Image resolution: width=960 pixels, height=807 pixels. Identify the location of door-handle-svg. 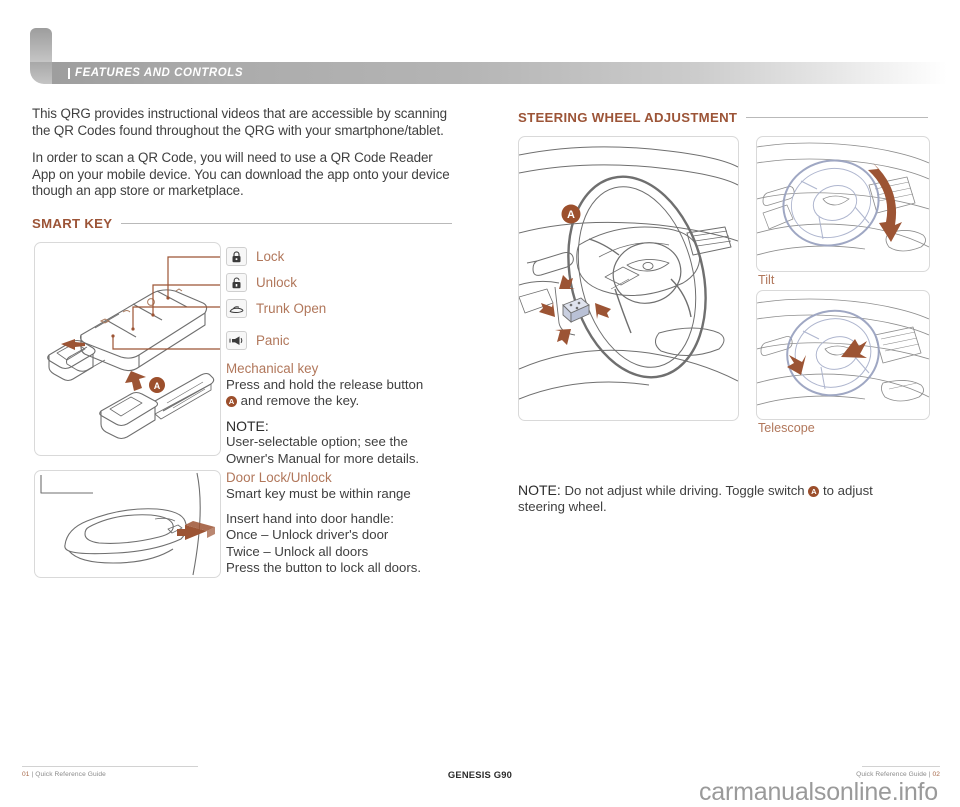
(127, 524).